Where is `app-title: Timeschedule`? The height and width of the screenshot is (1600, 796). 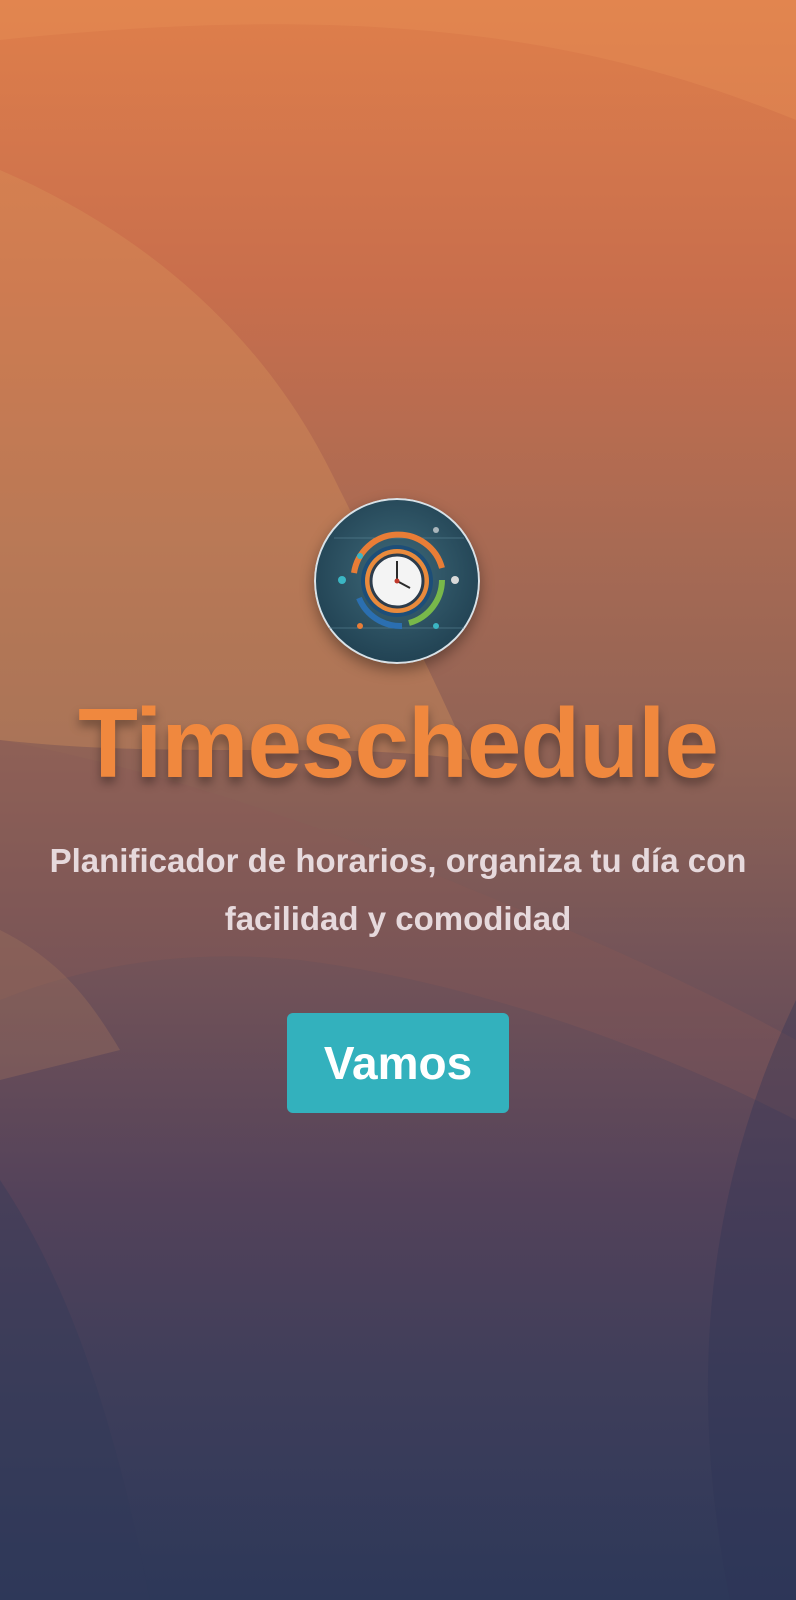
app-title: Timeschedule is located at coordinates (398, 743).